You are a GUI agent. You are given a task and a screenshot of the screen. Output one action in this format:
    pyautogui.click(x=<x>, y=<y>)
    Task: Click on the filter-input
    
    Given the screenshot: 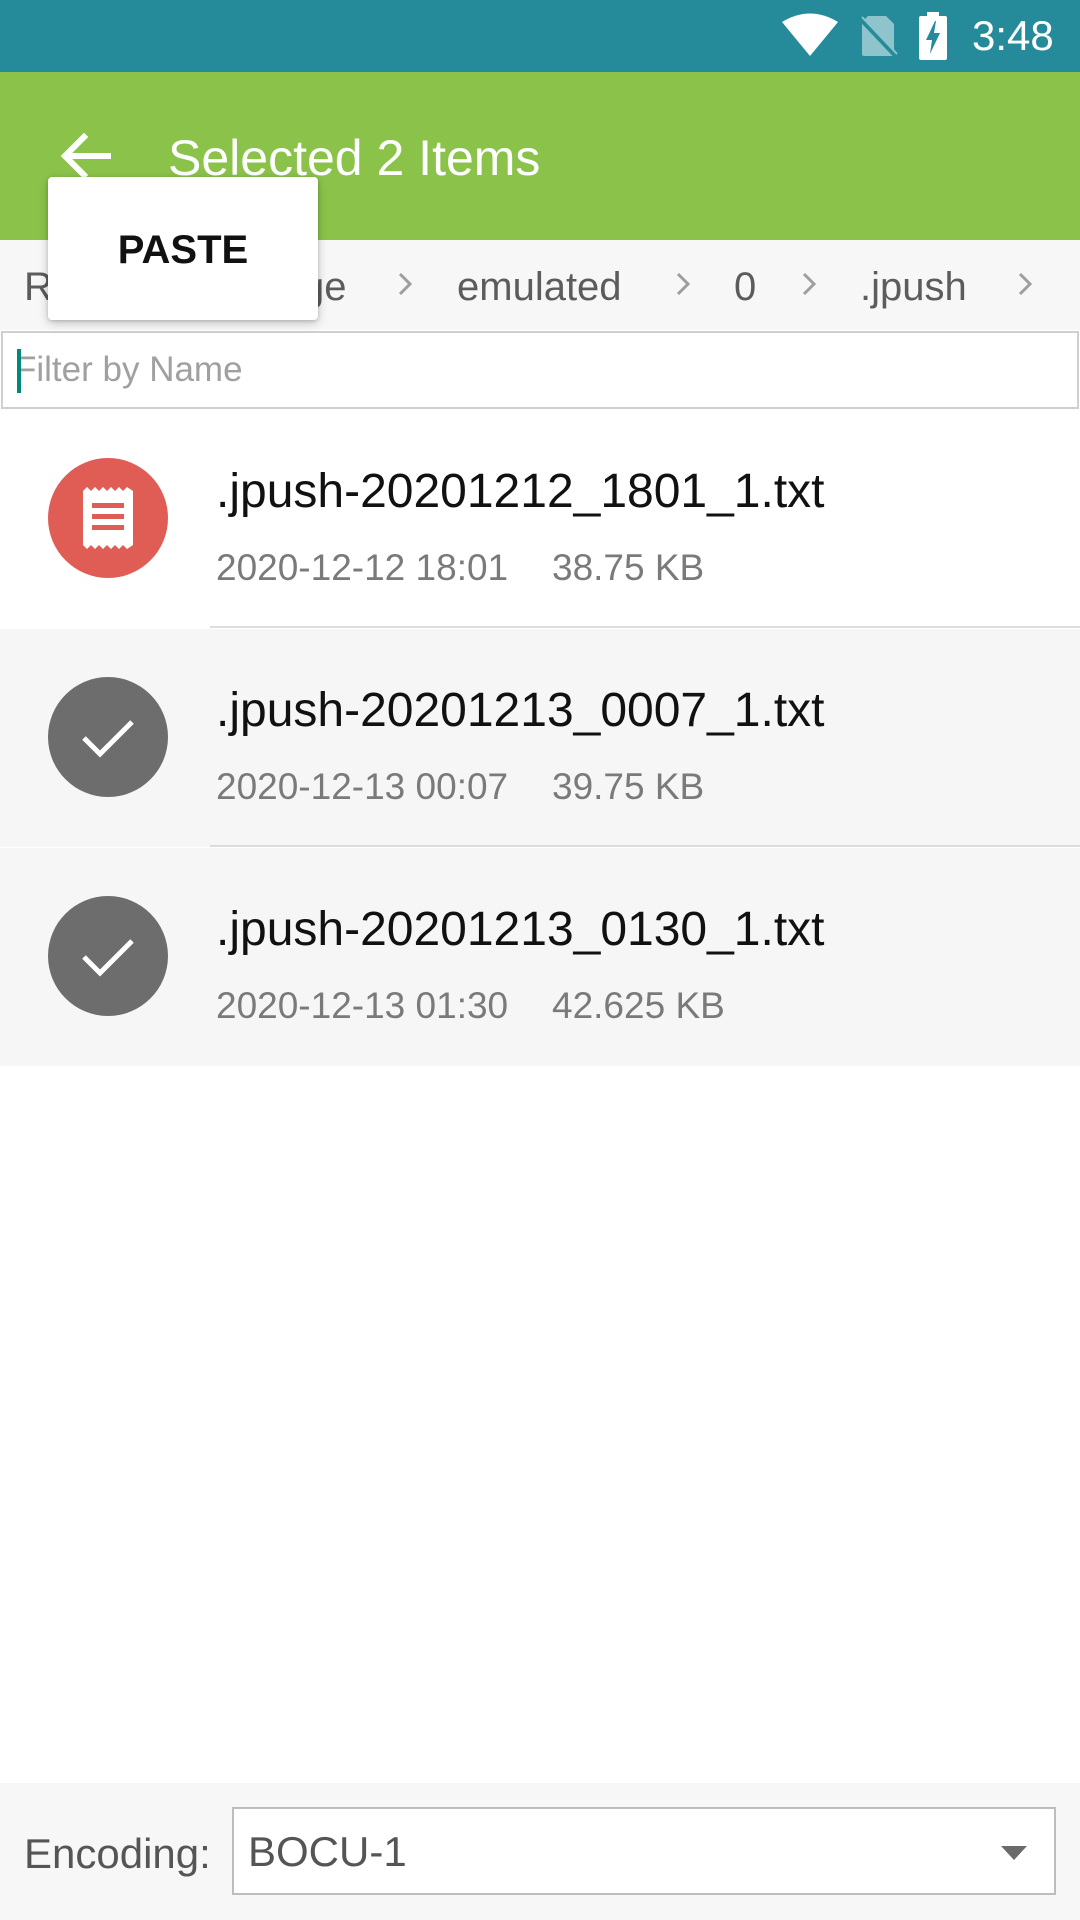 What is the action you would take?
    pyautogui.click(x=535, y=370)
    